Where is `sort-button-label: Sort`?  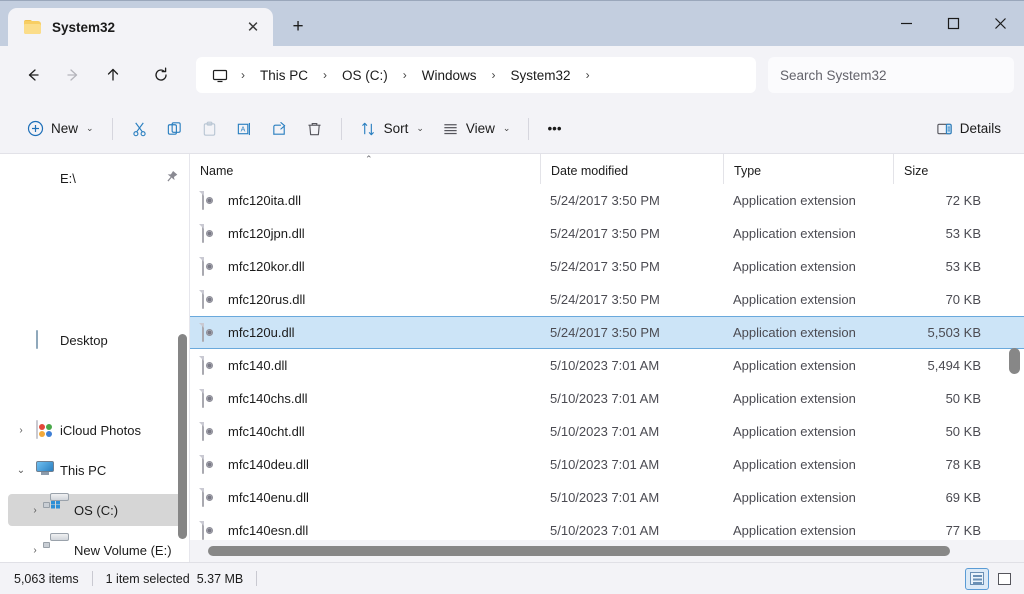 sort-button-label: Sort is located at coordinates (396, 128).